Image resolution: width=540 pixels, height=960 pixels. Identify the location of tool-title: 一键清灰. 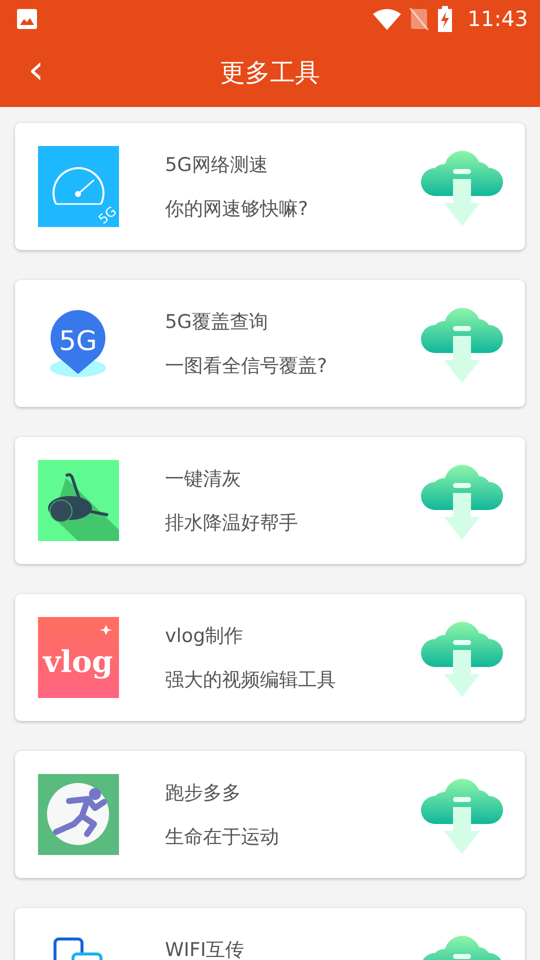
(203, 479).